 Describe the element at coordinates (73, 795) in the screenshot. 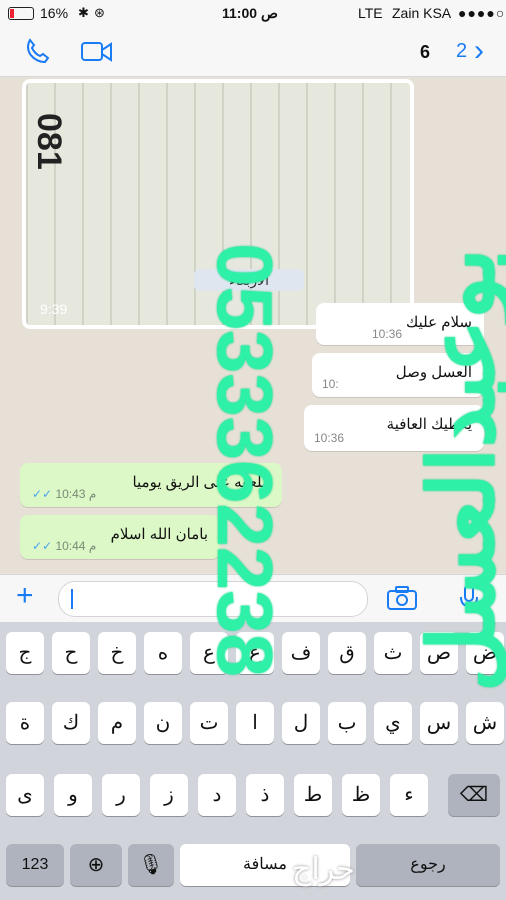

I see `letter-key: و` at that location.